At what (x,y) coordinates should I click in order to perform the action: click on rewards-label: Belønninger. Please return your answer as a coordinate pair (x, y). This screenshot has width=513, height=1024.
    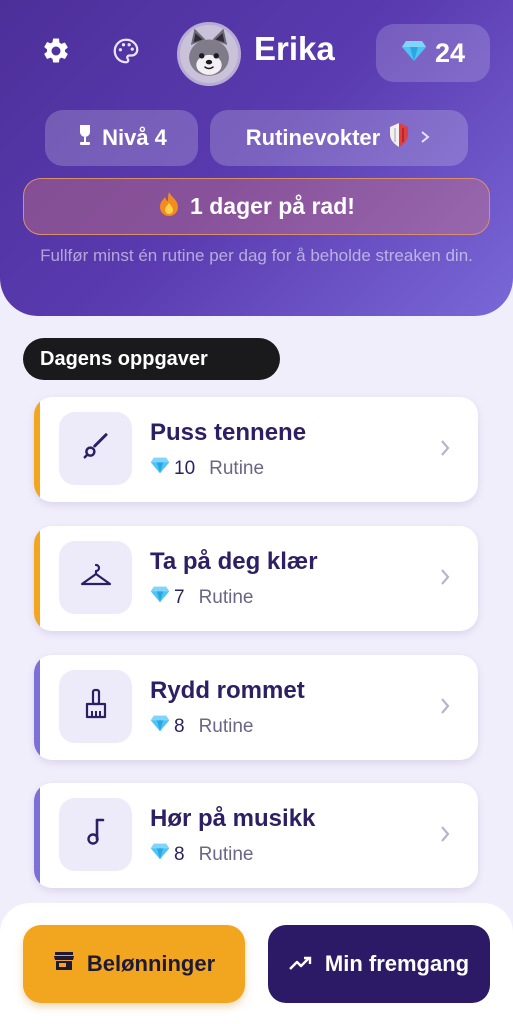
    Looking at the image, I should click on (151, 963).